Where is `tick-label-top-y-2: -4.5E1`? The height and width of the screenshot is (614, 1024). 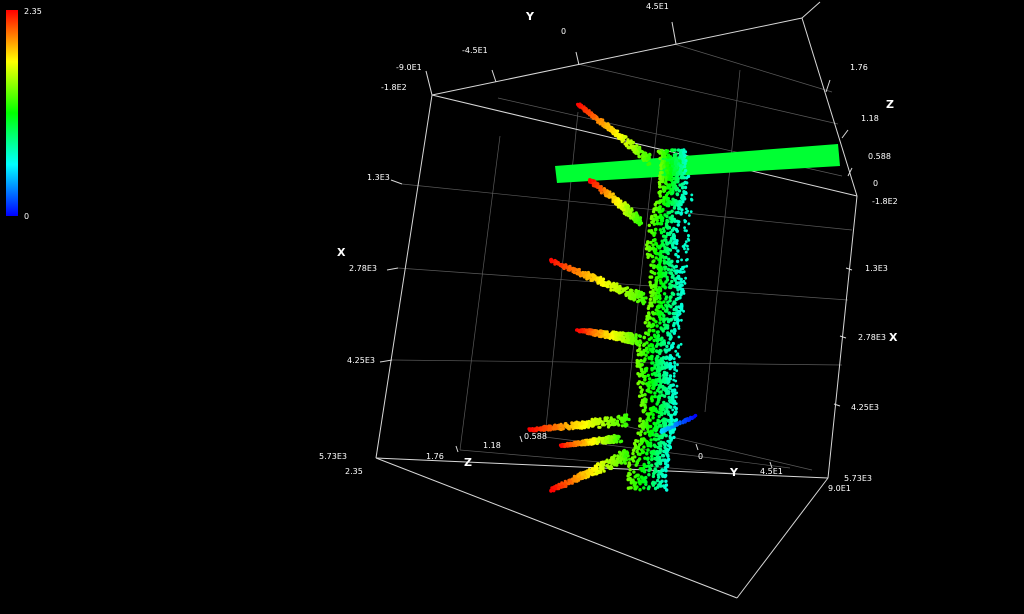
tick-label-top-y-2: -4.5E1 is located at coordinates (475, 50).